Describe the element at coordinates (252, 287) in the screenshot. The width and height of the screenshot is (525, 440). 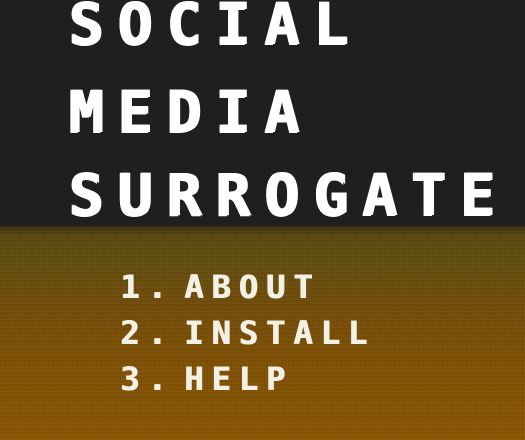
I see `menu-item-label: ABOUT` at that location.